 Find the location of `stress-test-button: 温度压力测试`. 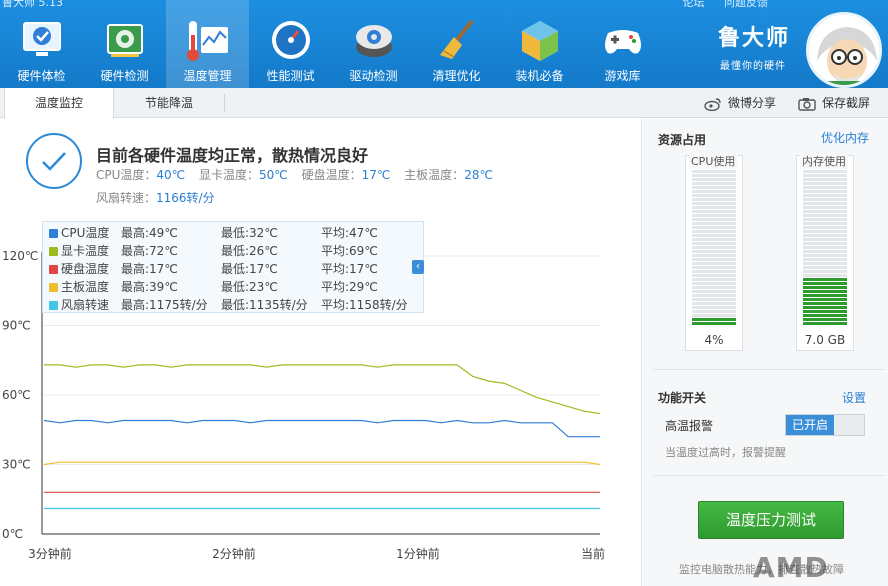

stress-test-button: 温度压力测试 is located at coordinates (771, 520).